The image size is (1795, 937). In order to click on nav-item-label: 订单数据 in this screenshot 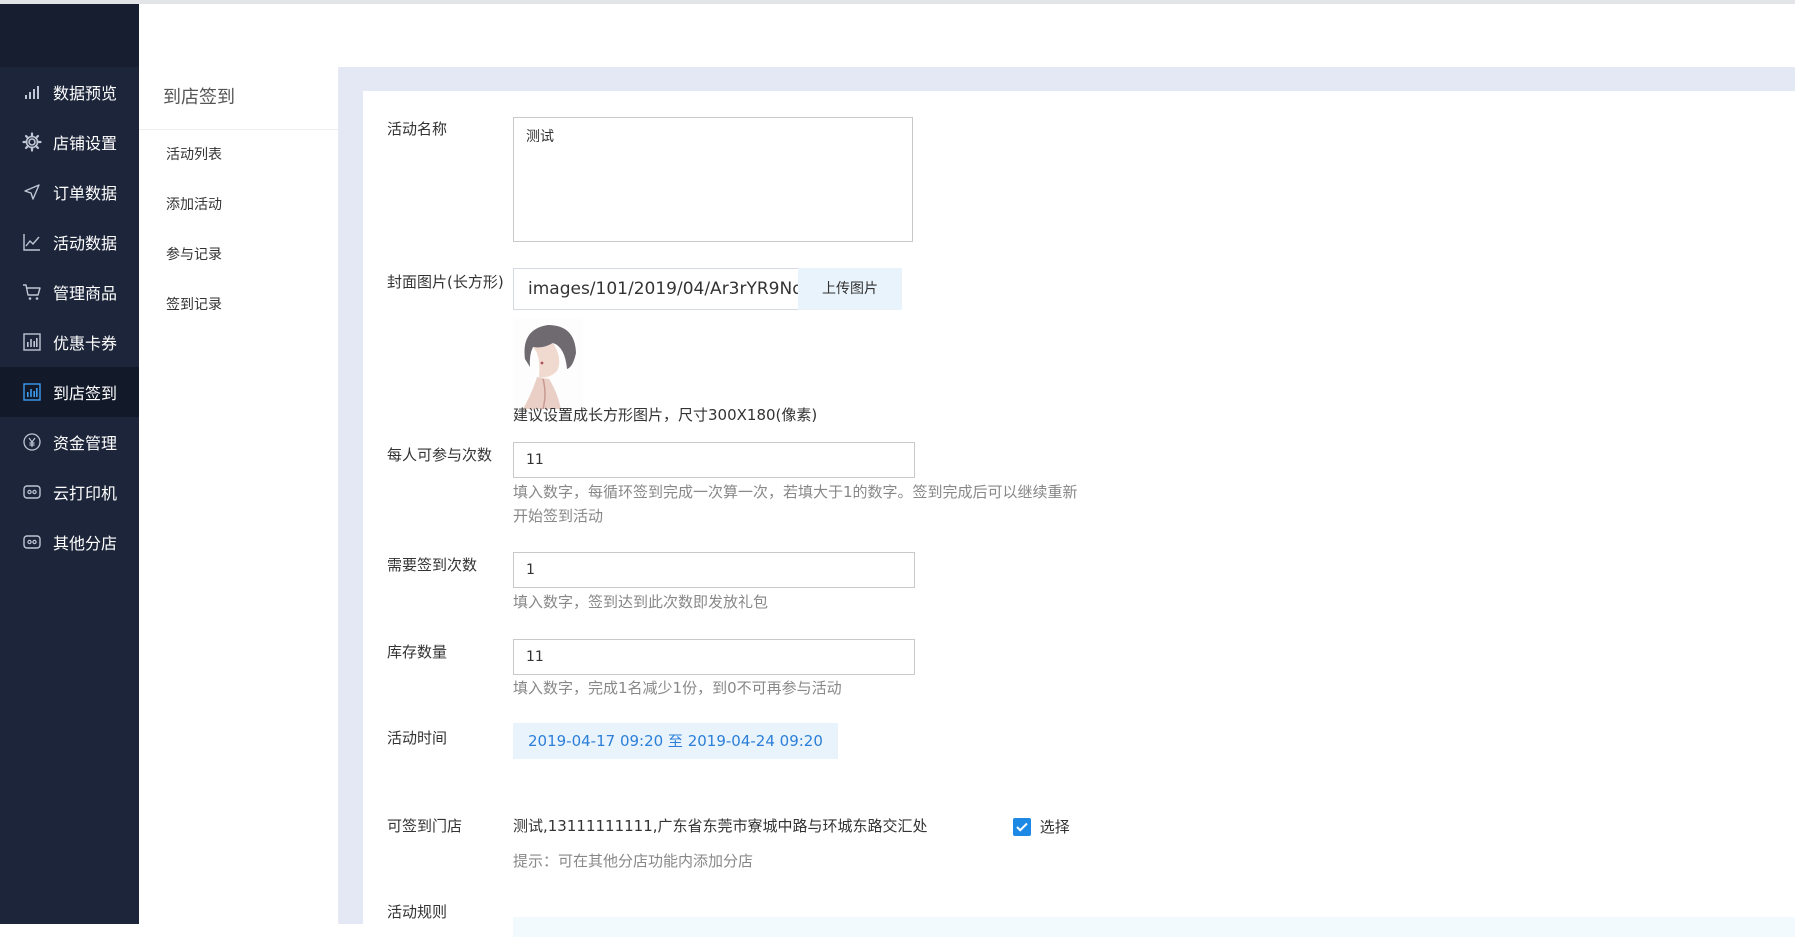, I will do `click(85, 193)`.